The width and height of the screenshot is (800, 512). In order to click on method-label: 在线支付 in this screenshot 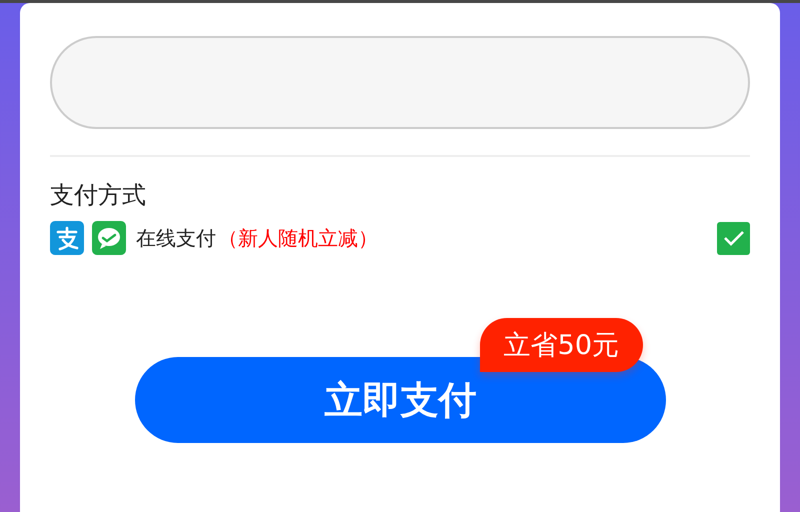, I will do `click(176, 238)`.